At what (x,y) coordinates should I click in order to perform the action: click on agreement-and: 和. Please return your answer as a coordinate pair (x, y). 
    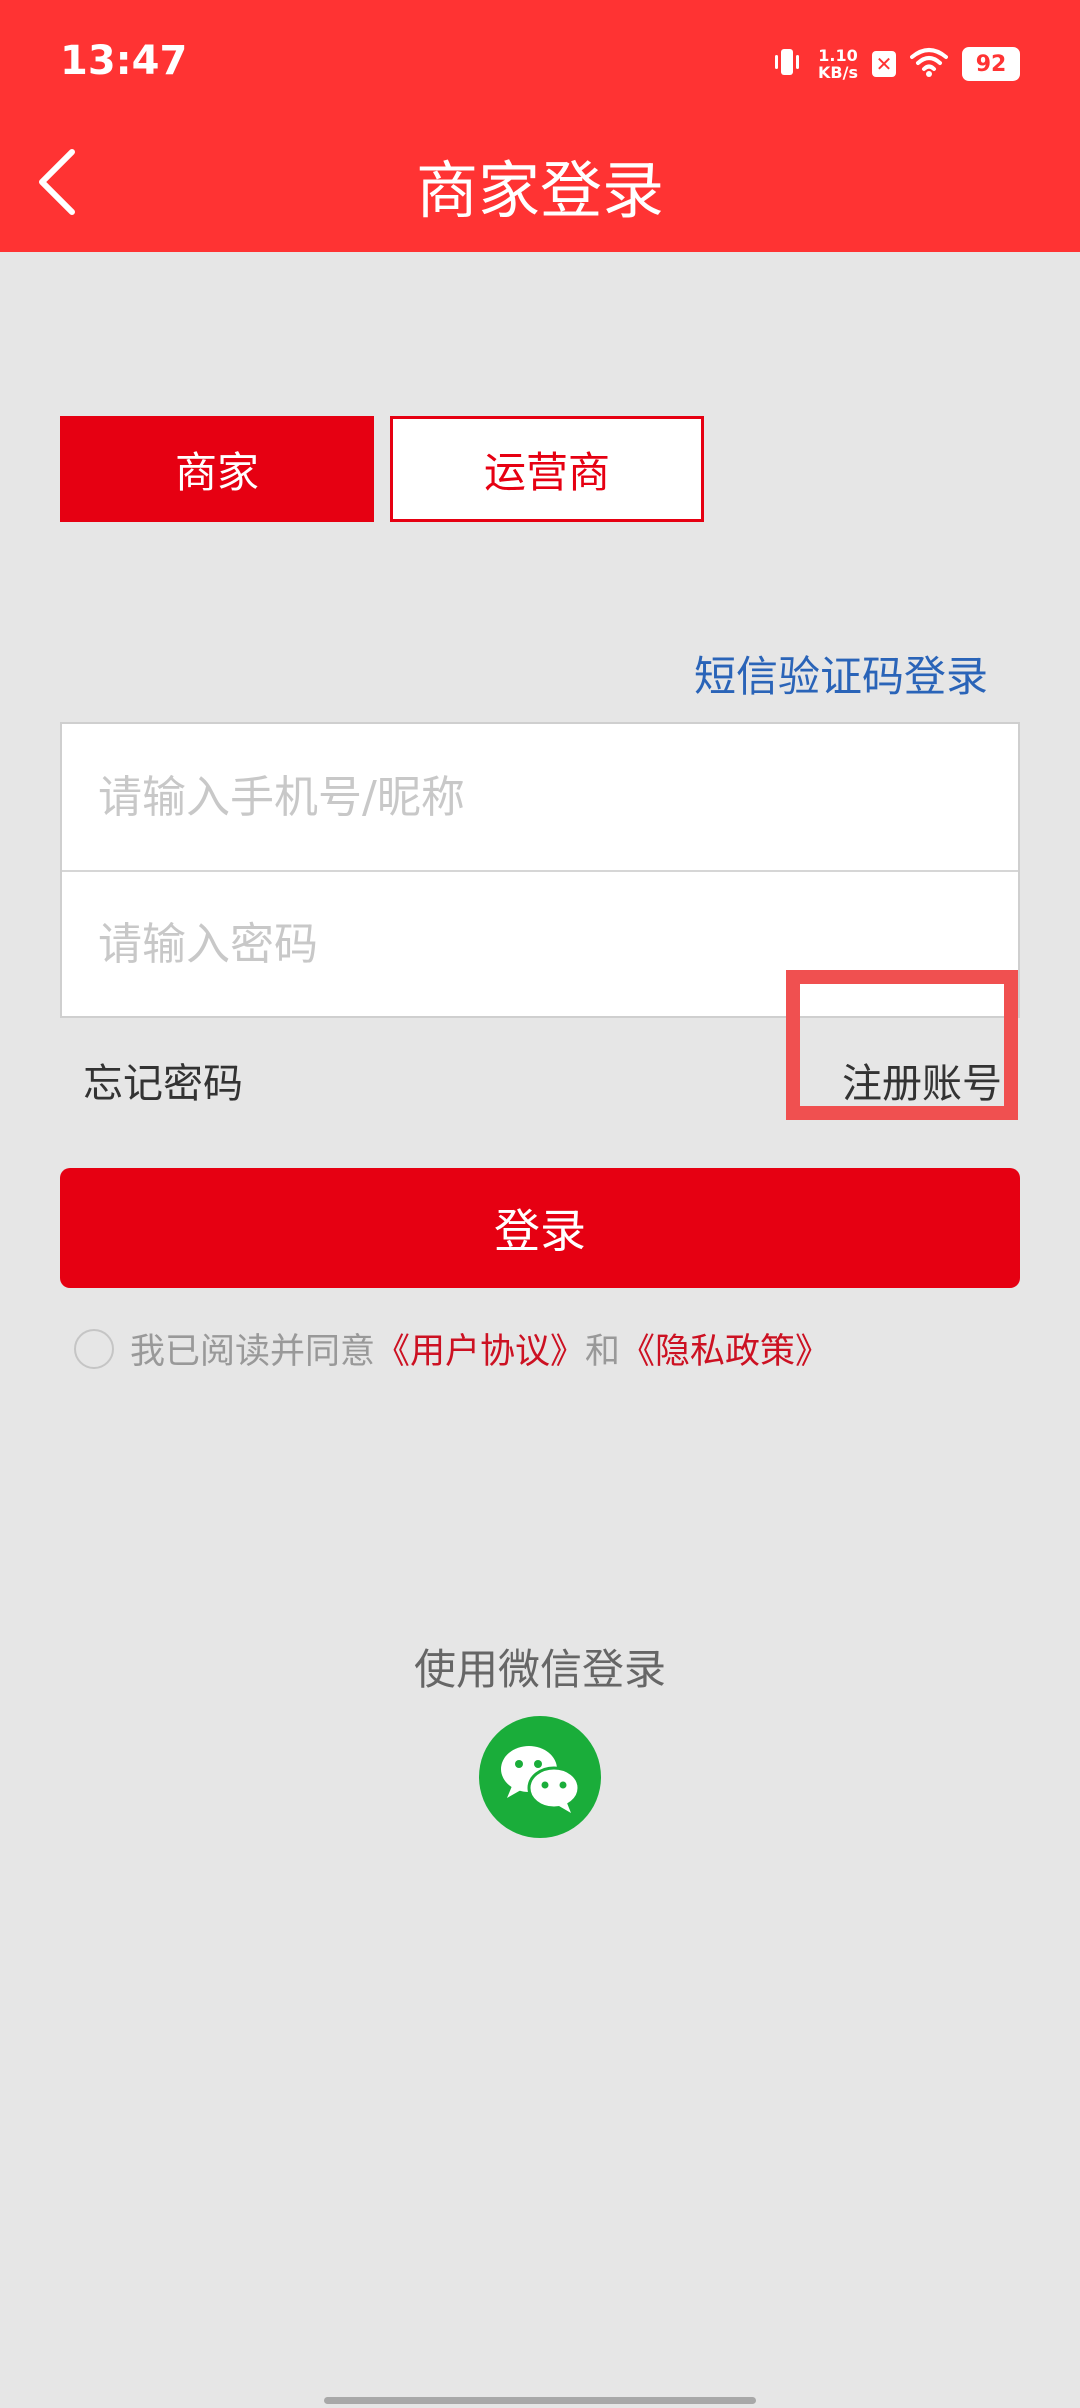
    Looking at the image, I should click on (603, 1352).